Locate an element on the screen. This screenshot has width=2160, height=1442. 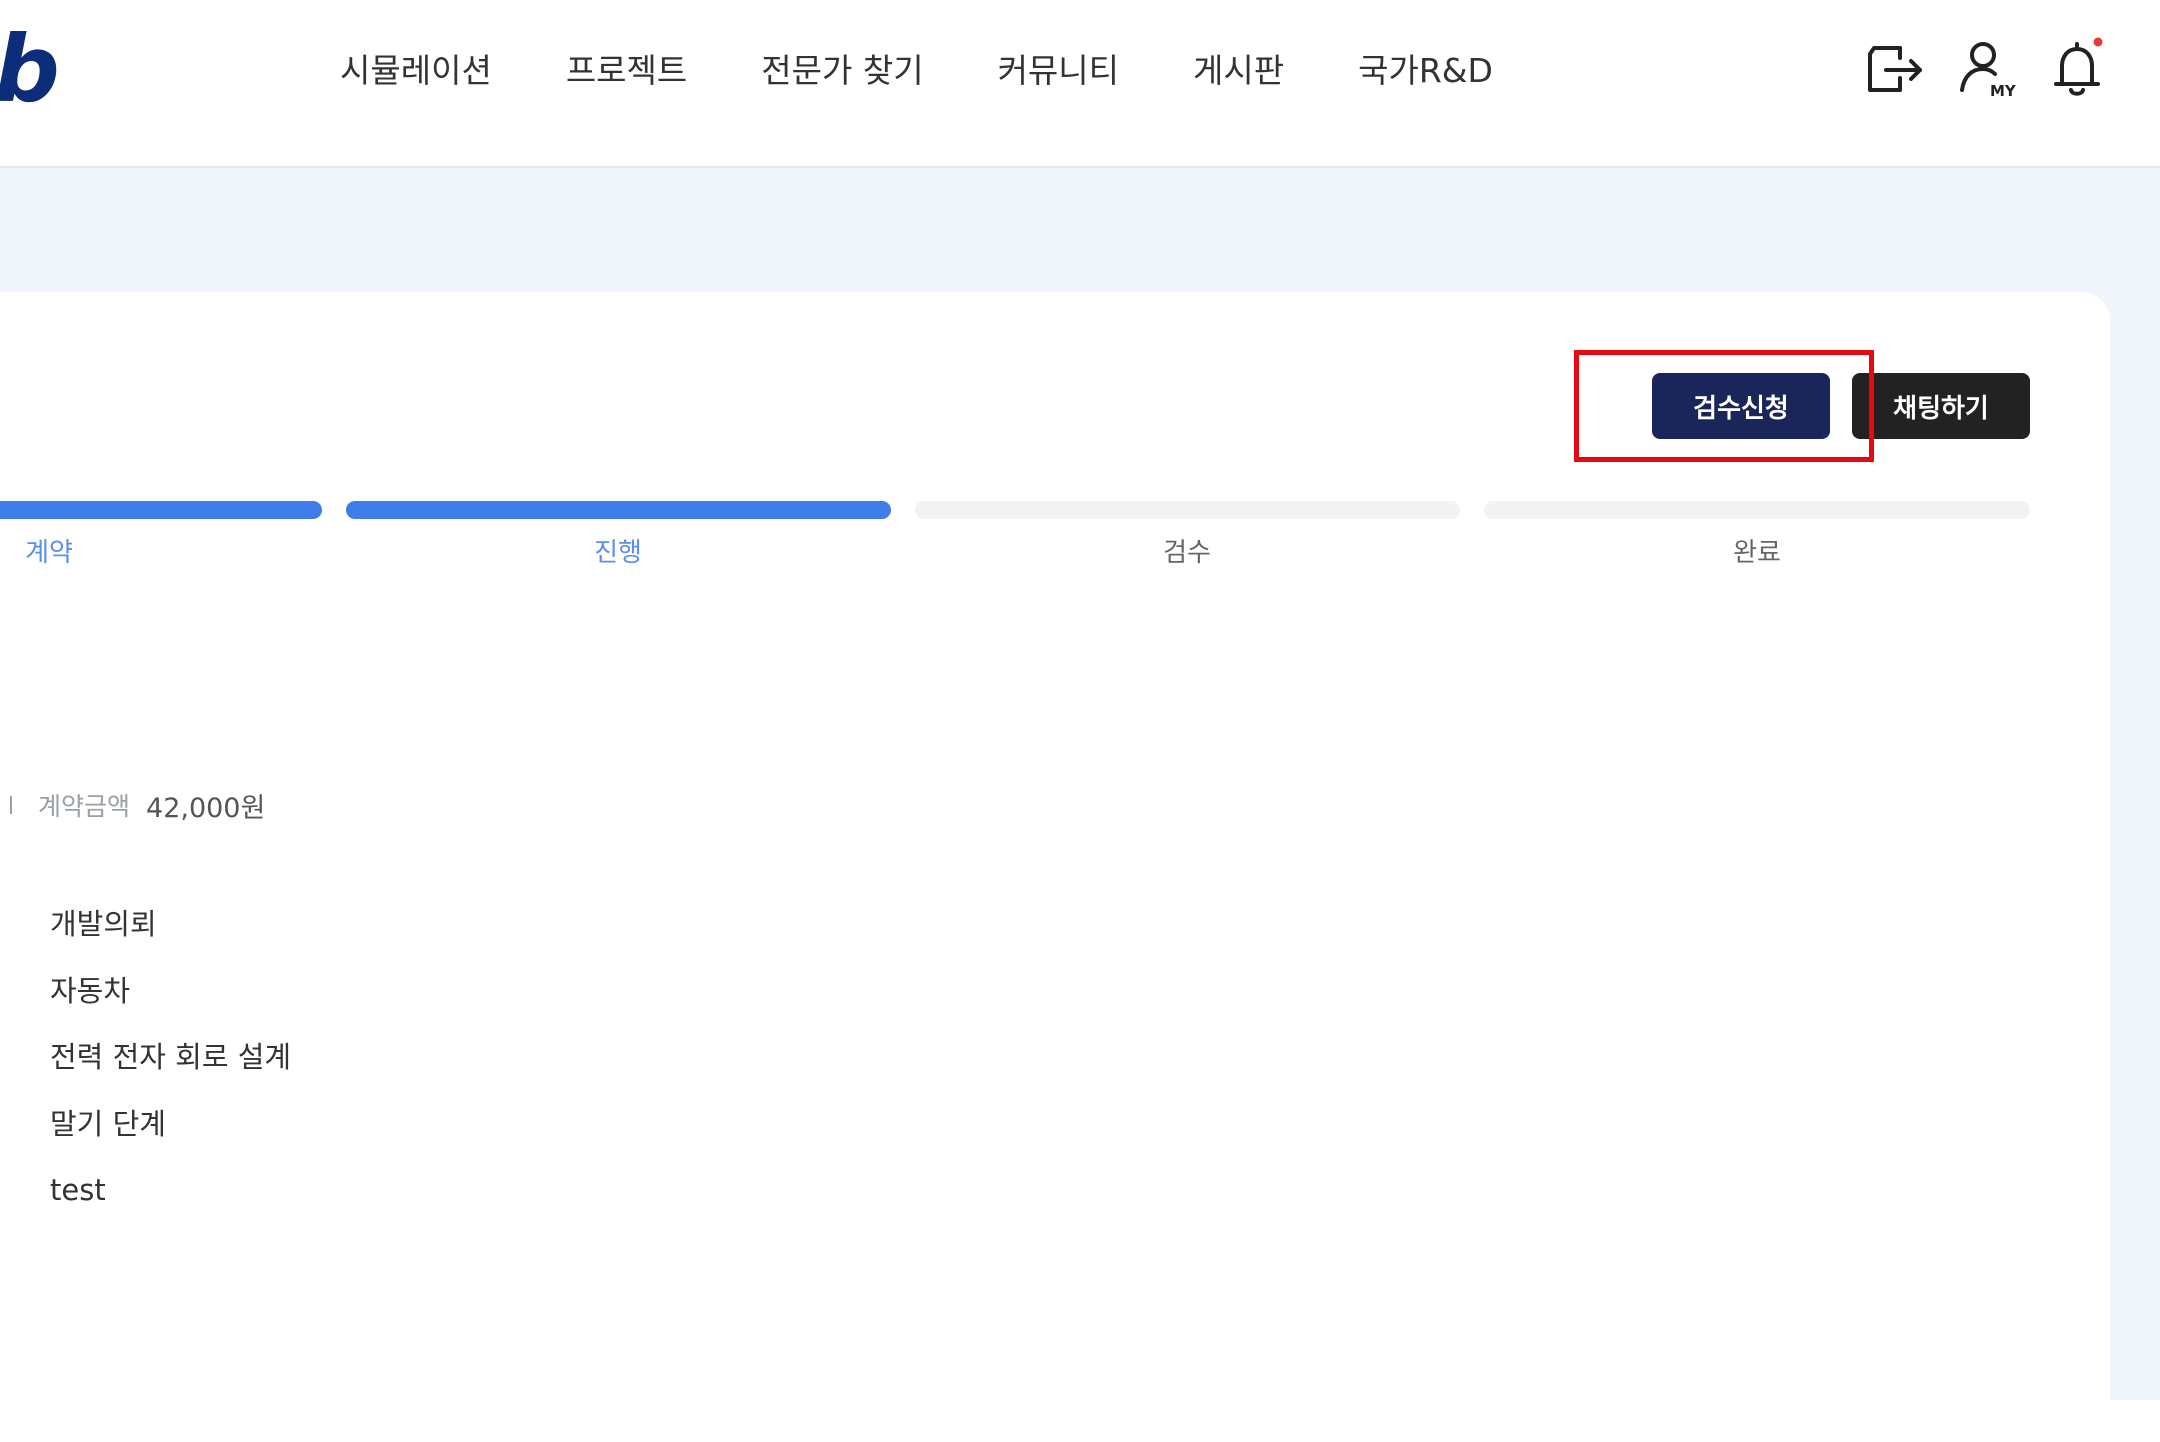
inspection-request-button: 검수신청 is located at coordinates (1741, 406).